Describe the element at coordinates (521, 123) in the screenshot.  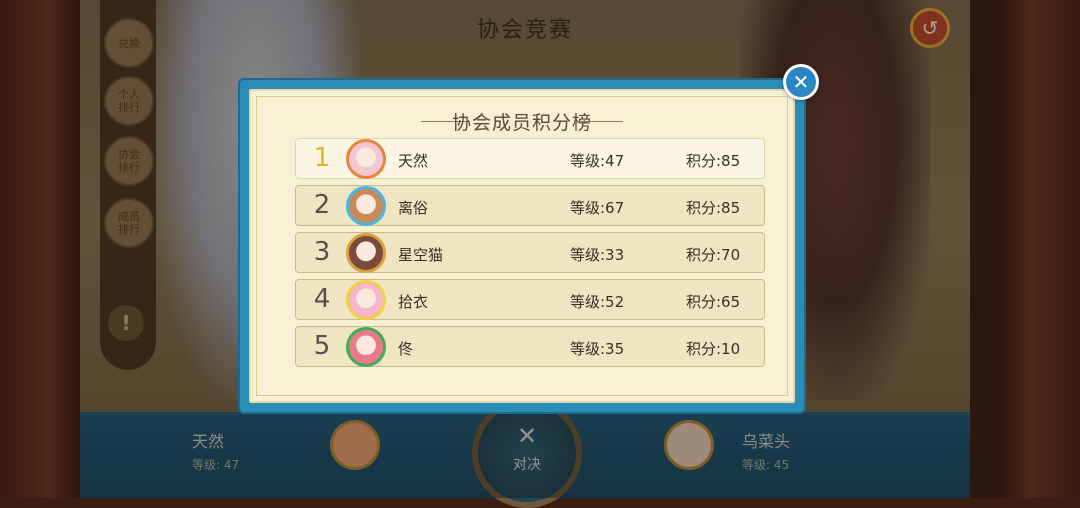
I see `modal-title: 协会成员积分榜` at that location.